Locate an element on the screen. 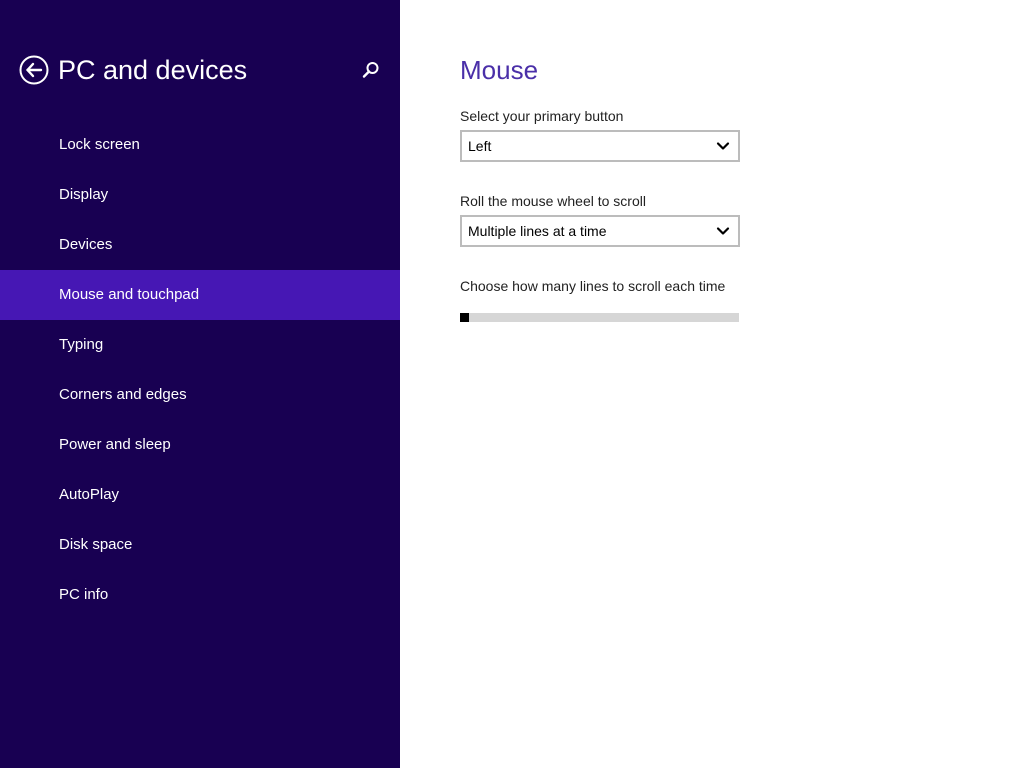 The image size is (1024, 768). sidebar-item-devices: Devices is located at coordinates (200, 245).